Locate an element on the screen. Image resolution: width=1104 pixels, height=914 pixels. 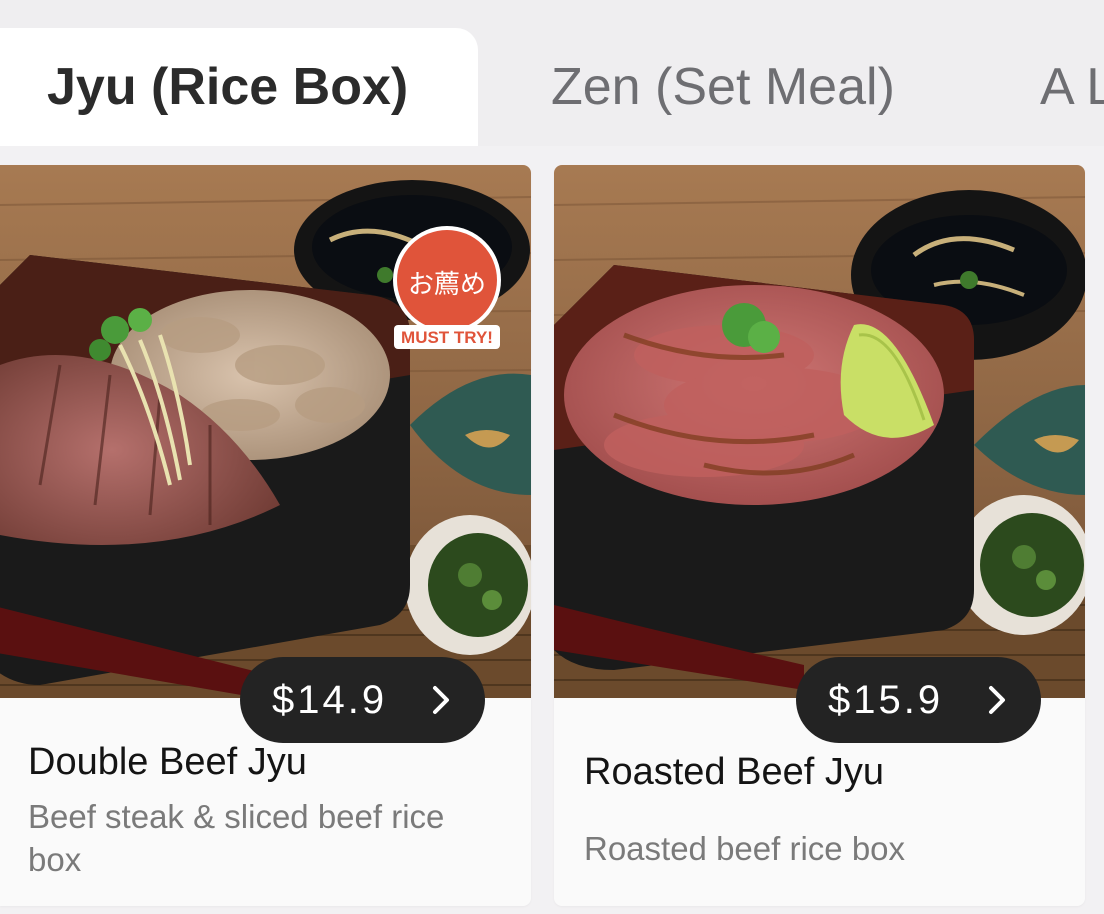
tab-label: Zen (Set Meal) is located at coordinates (723, 87).